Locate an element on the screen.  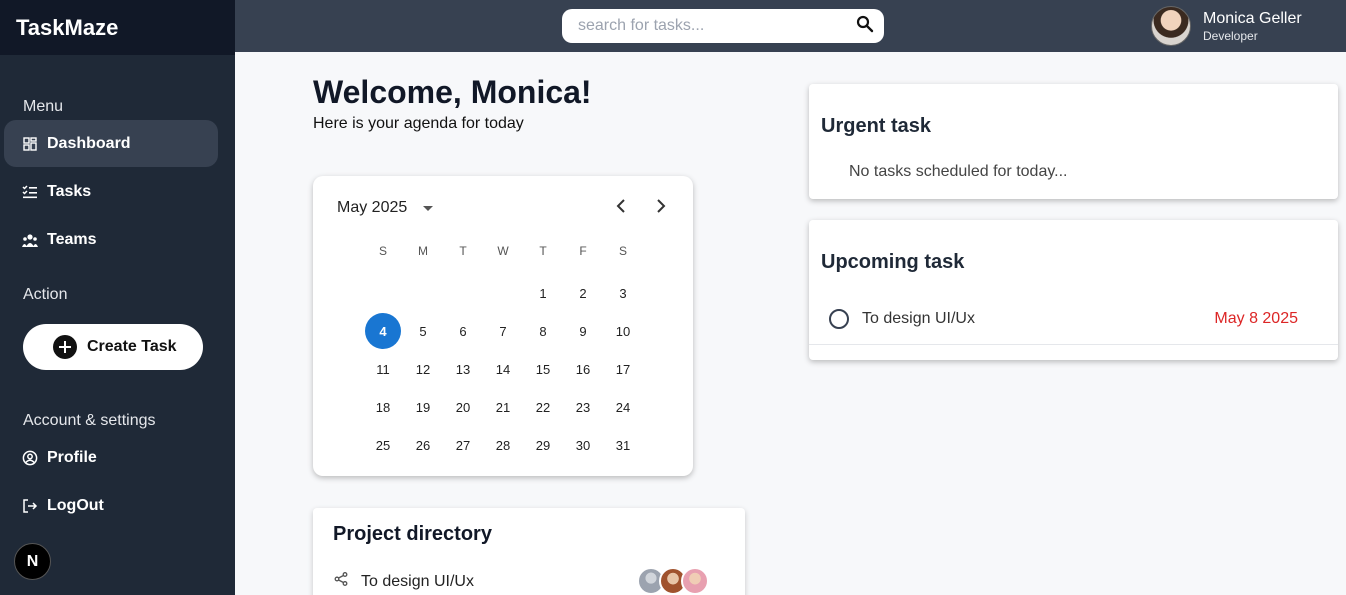
upcoming-task-title: Upcoming task is located at coordinates (893, 262).